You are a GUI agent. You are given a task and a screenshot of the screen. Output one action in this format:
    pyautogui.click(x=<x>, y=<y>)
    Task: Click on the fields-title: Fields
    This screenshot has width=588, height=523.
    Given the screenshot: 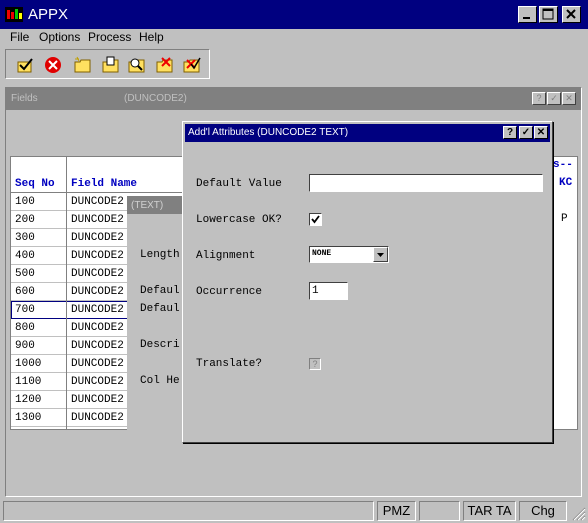 What is the action you would take?
    pyautogui.click(x=24, y=98)
    